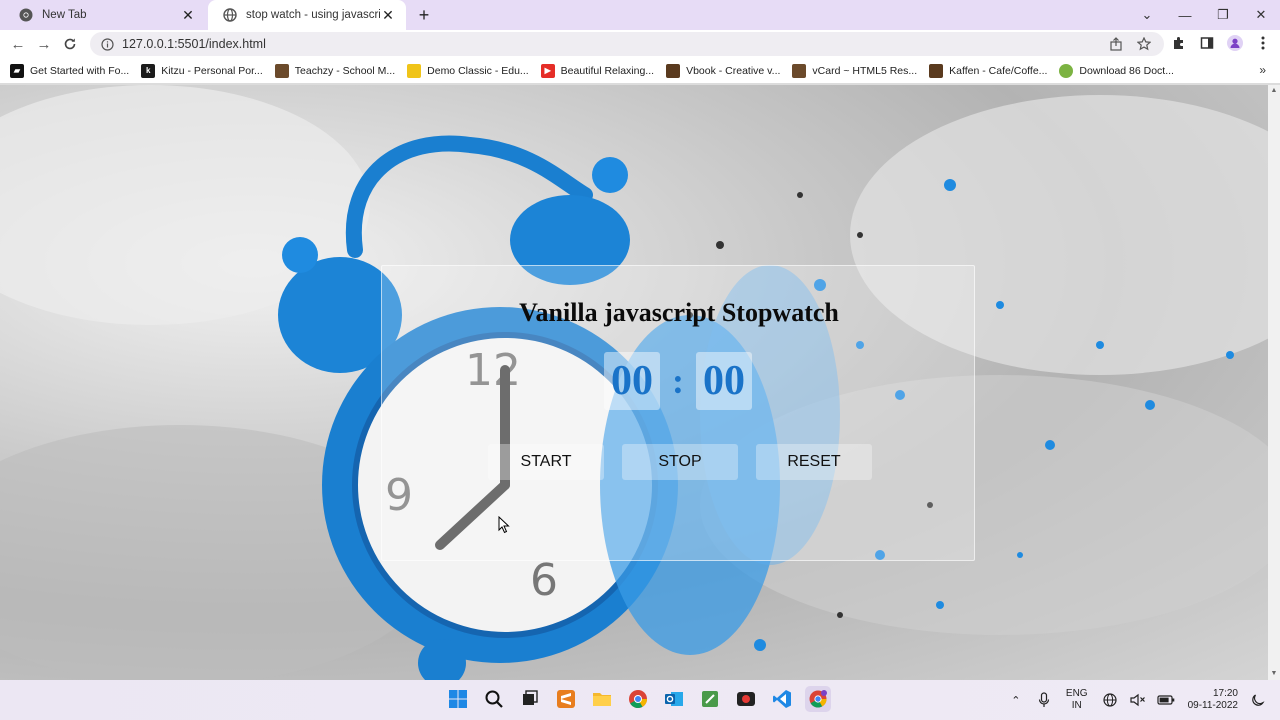 This screenshot has width=1280, height=720. What do you see at coordinates (1258, 700) in the screenshot?
I see `do-not-disturb-icon` at bounding box center [1258, 700].